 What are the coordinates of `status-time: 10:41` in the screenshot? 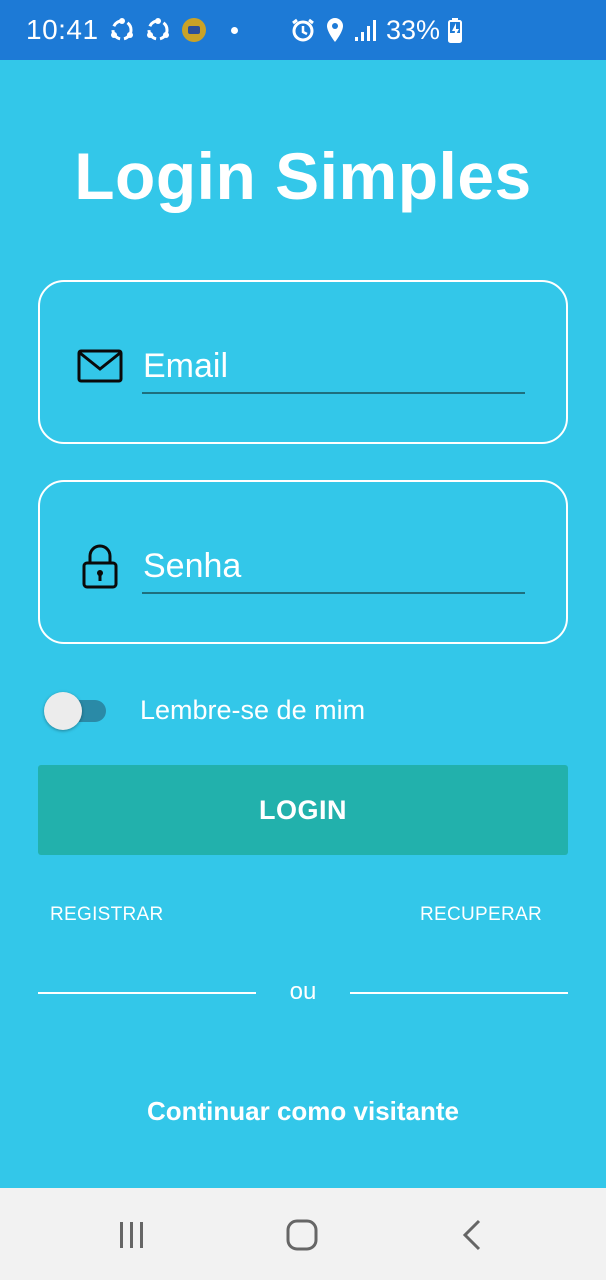 It's located at (62, 29).